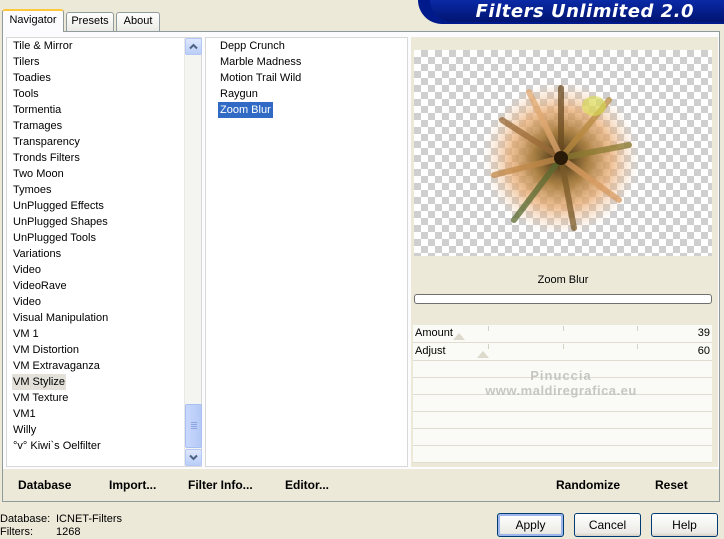 This screenshot has height=539, width=724. Describe the element at coordinates (703, 351) in the screenshot. I see `param-value: 60` at that location.